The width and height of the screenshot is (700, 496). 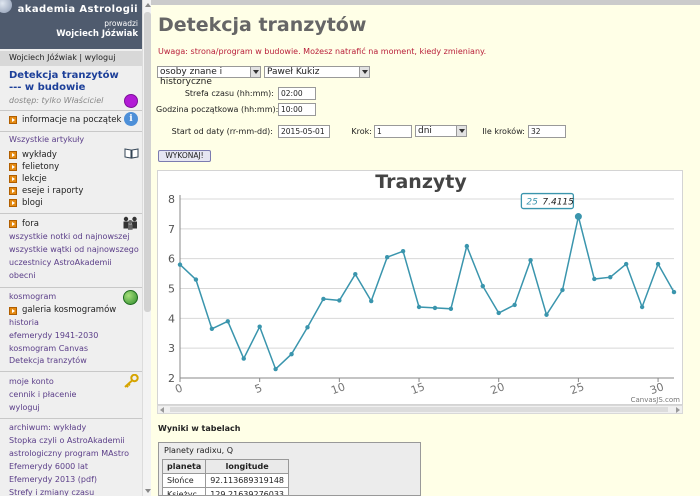 What do you see at coordinates (24, 407) in the screenshot?
I see `account-item: wyloguj` at bounding box center [24, 407].